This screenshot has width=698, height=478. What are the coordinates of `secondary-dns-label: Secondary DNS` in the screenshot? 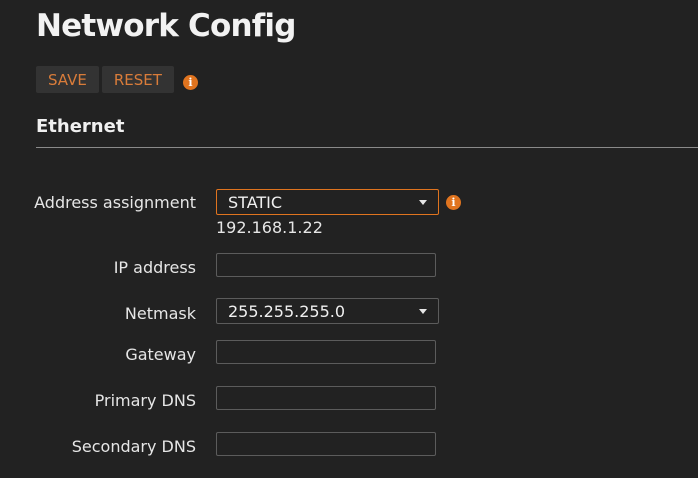 It's located at (133, 446).